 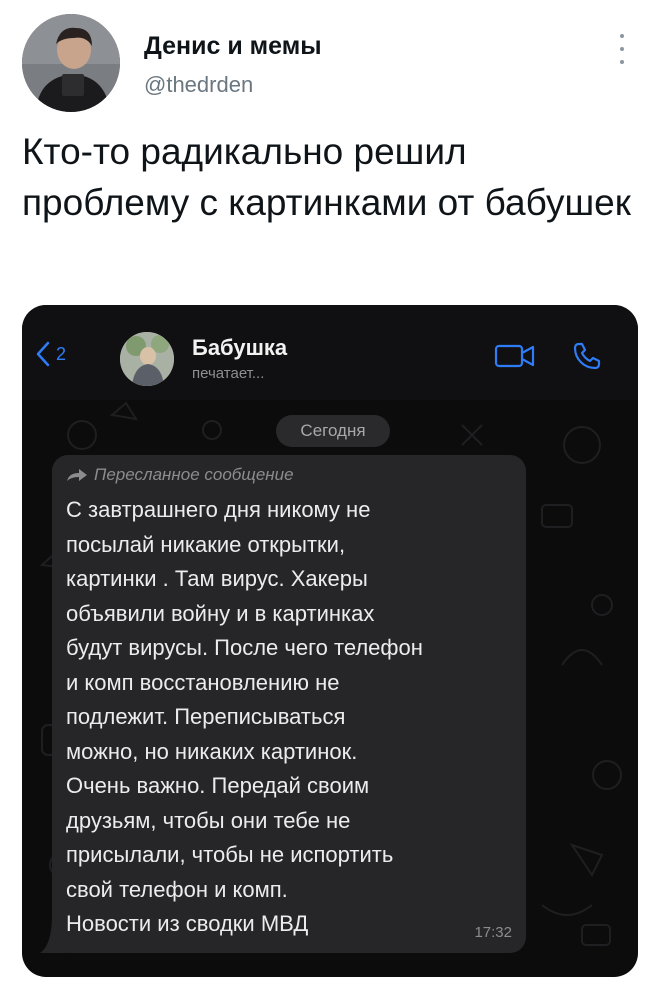 I want to click on chevron-left-icon, so click(x=43, y=354).